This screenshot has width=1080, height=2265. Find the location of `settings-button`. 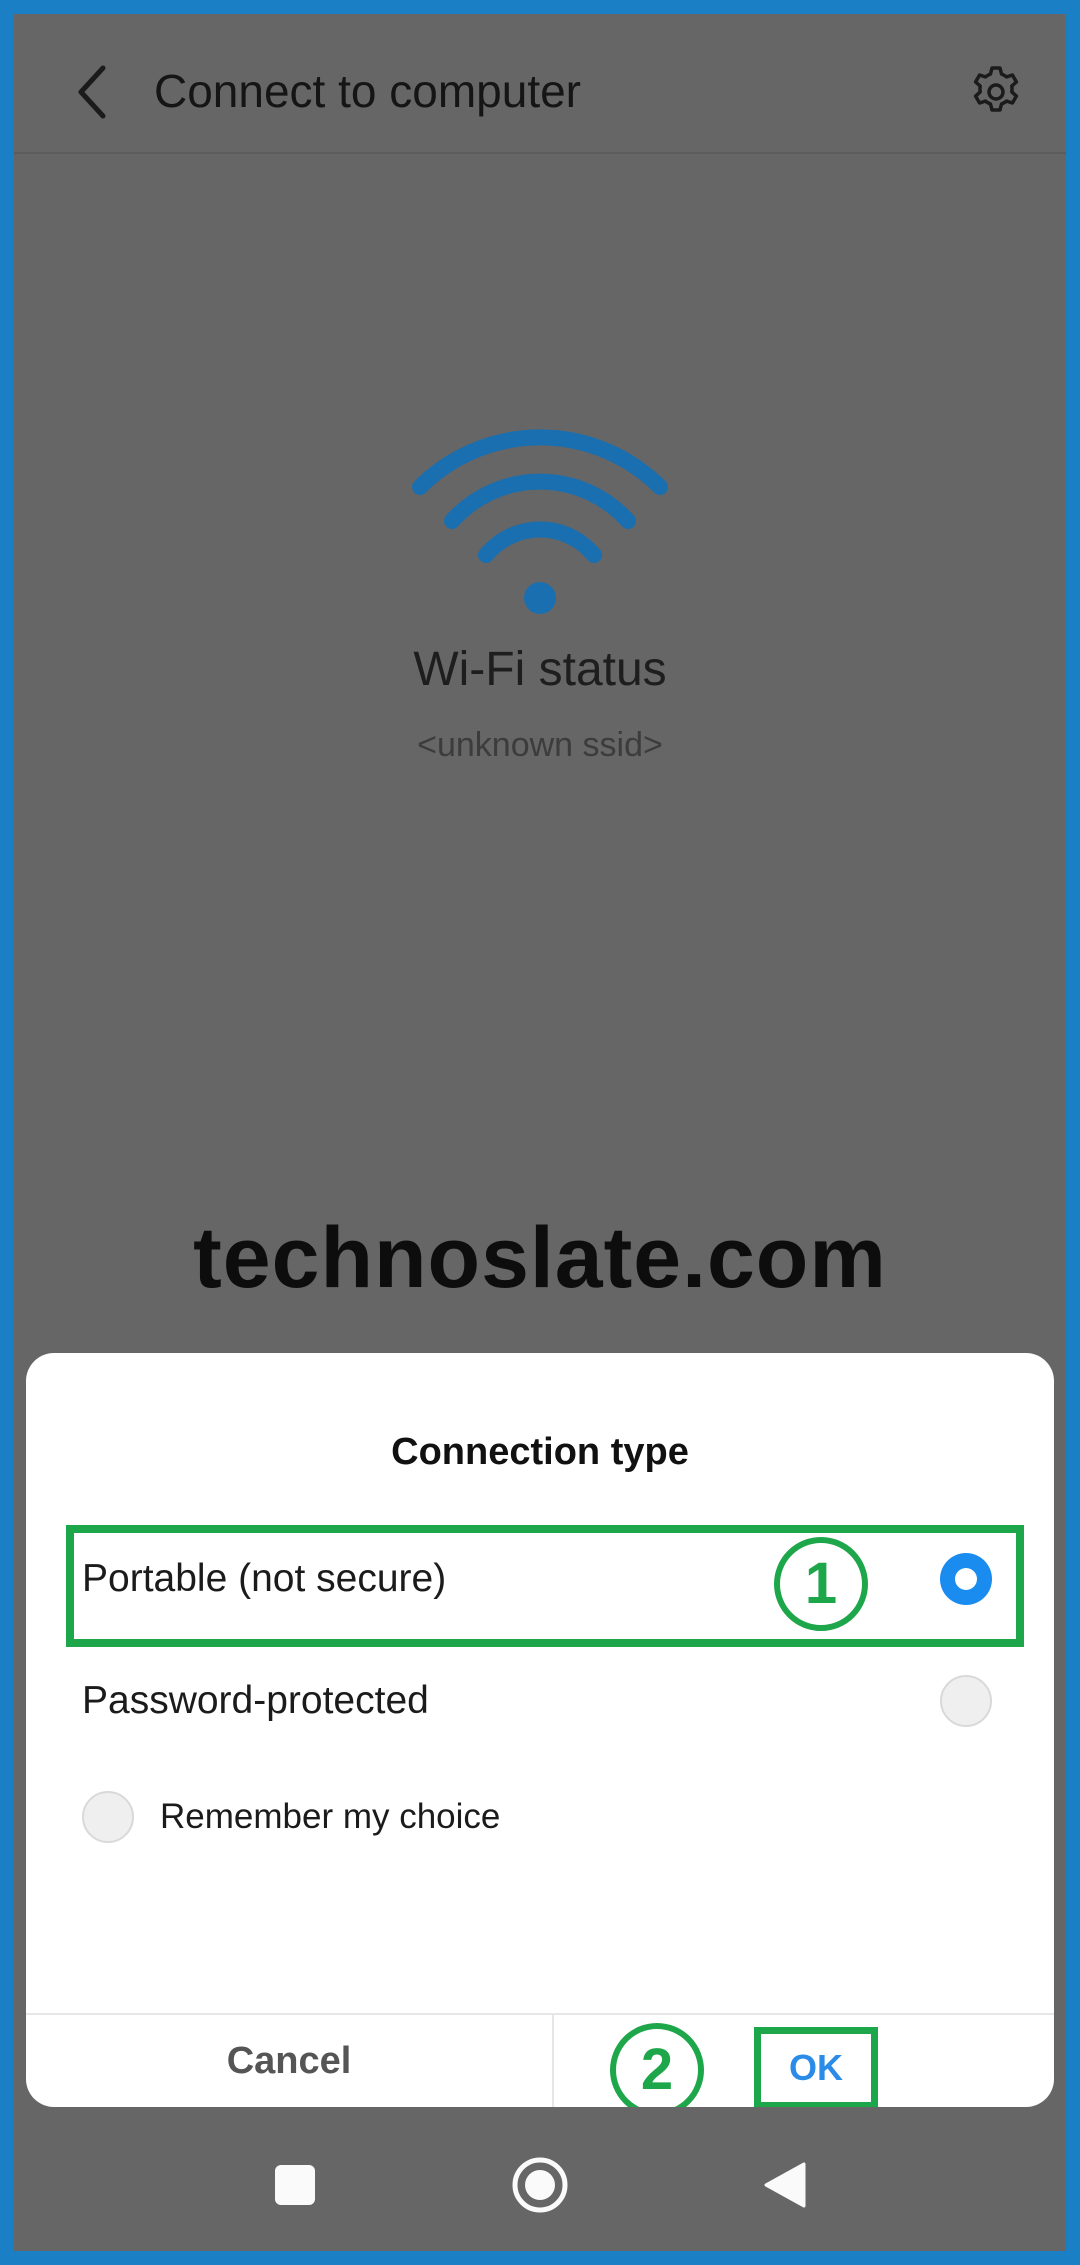

settings-button is located at coordinates (996, 92).